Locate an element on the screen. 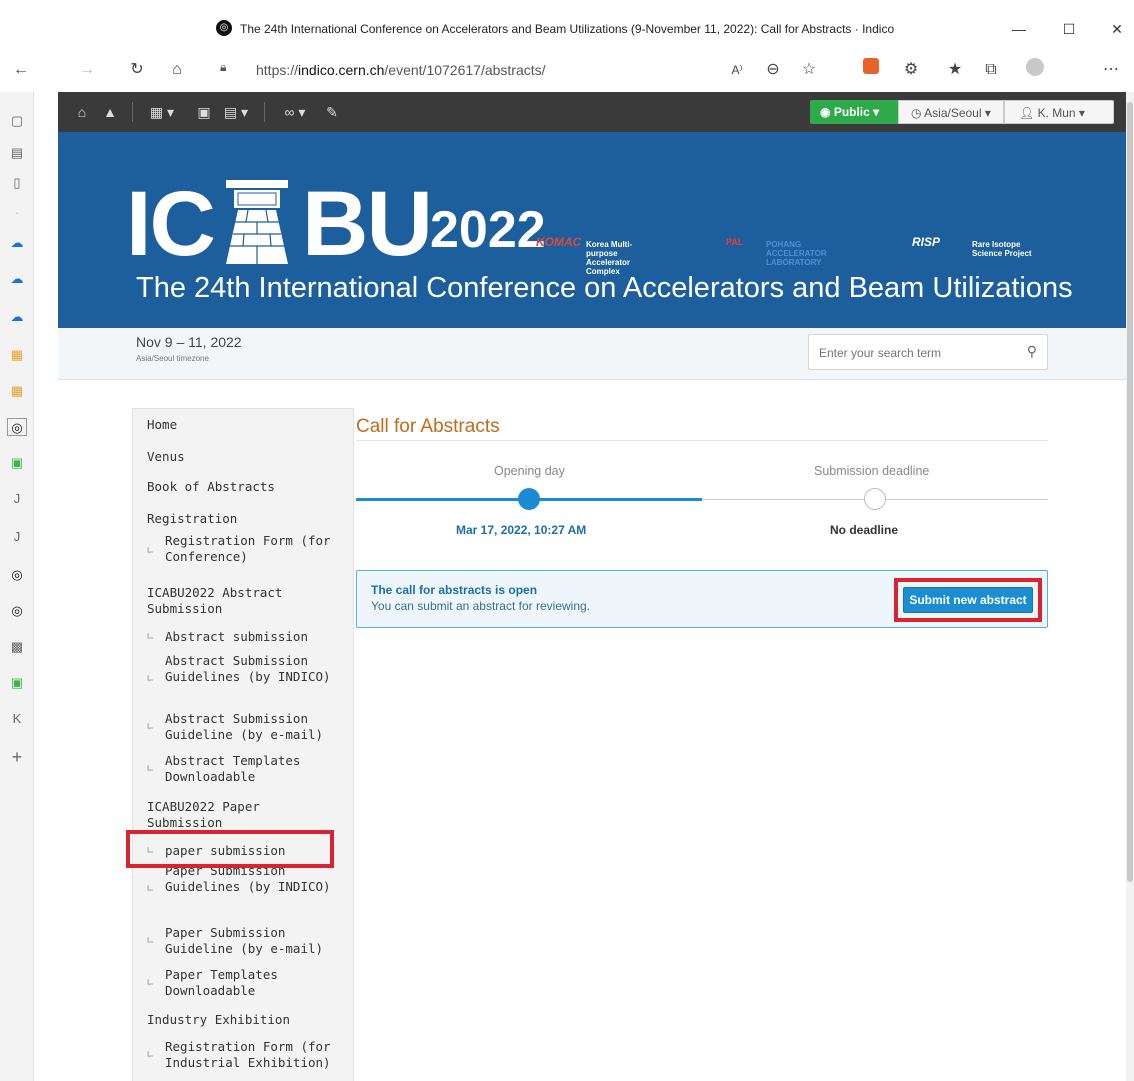 This screenshot has height=1081, width=1134. page-icon: ▯ is located at coordinates (17, 183).